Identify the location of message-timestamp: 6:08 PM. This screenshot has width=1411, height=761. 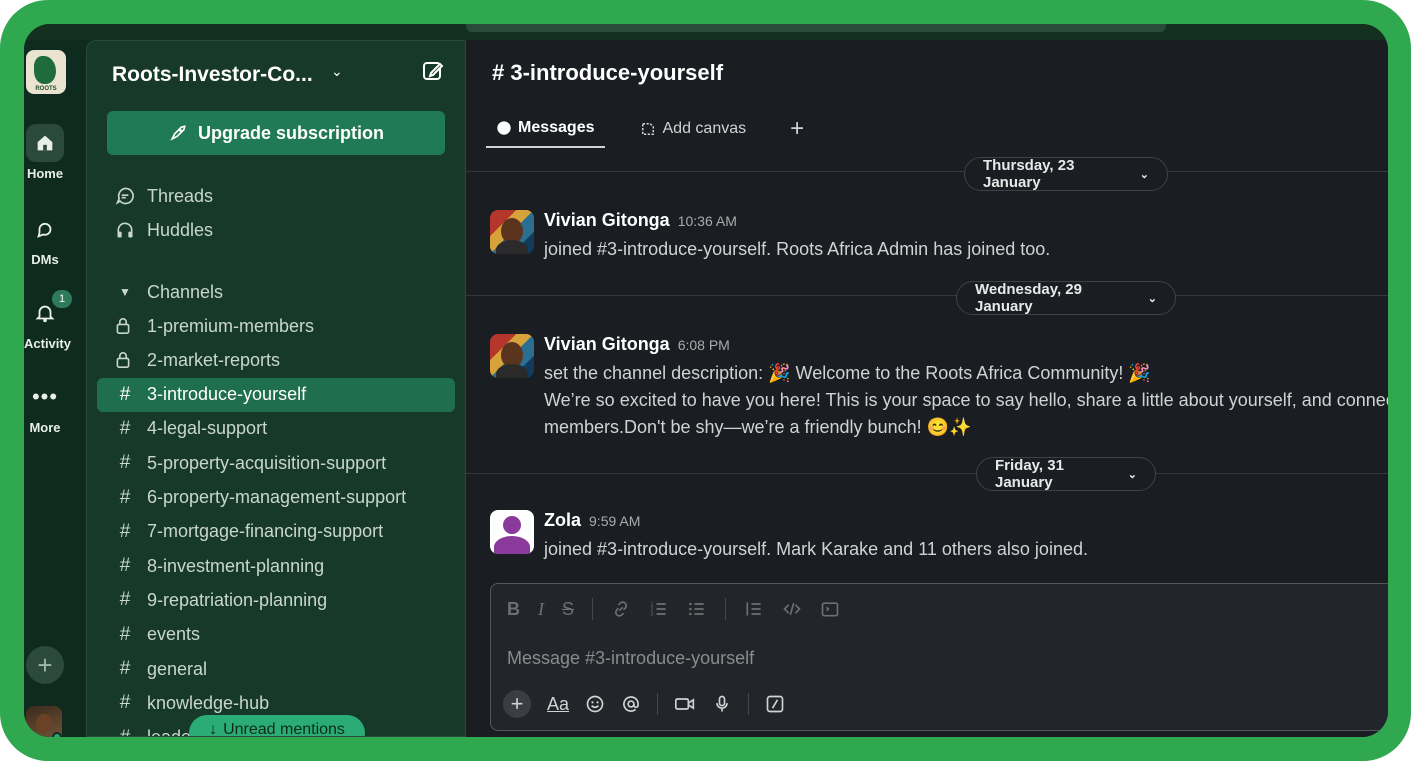
(704, 345).